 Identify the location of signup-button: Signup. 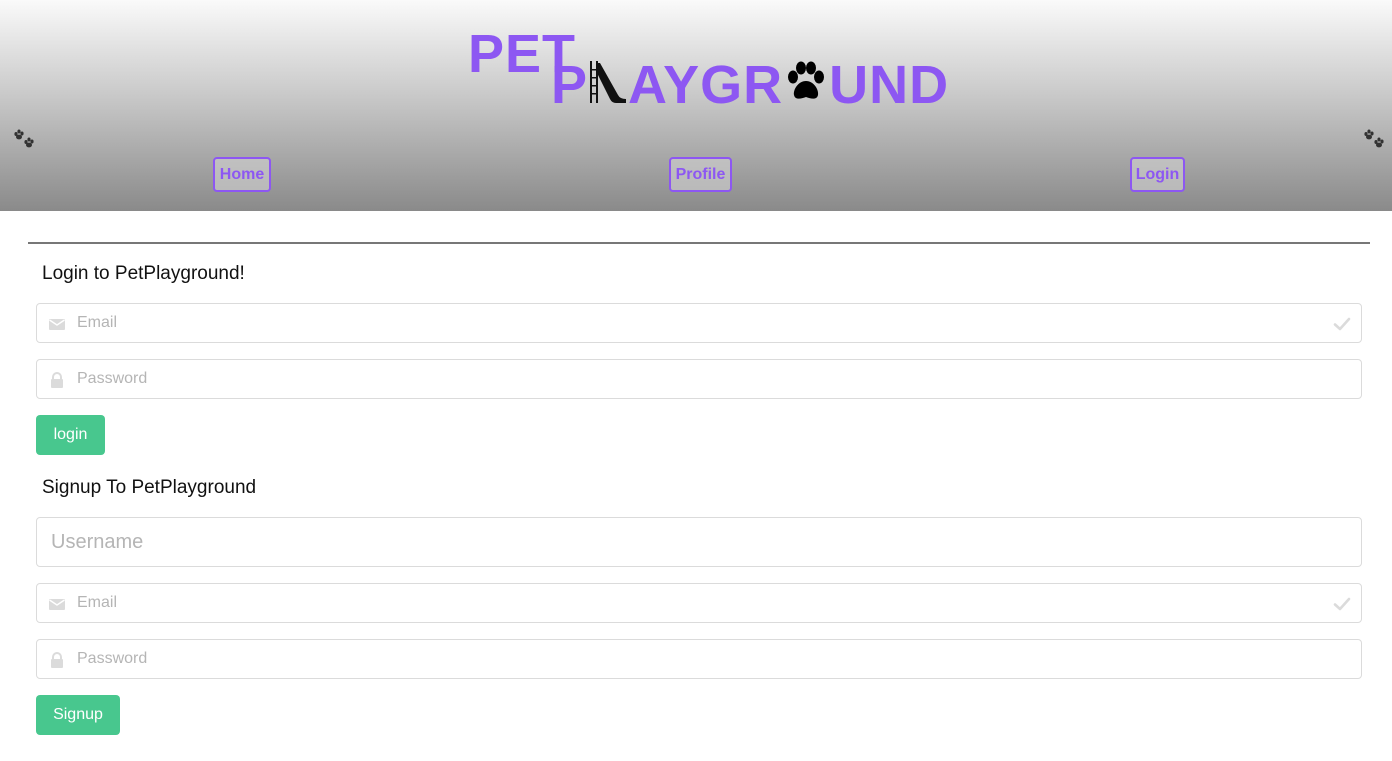
(78, 715).